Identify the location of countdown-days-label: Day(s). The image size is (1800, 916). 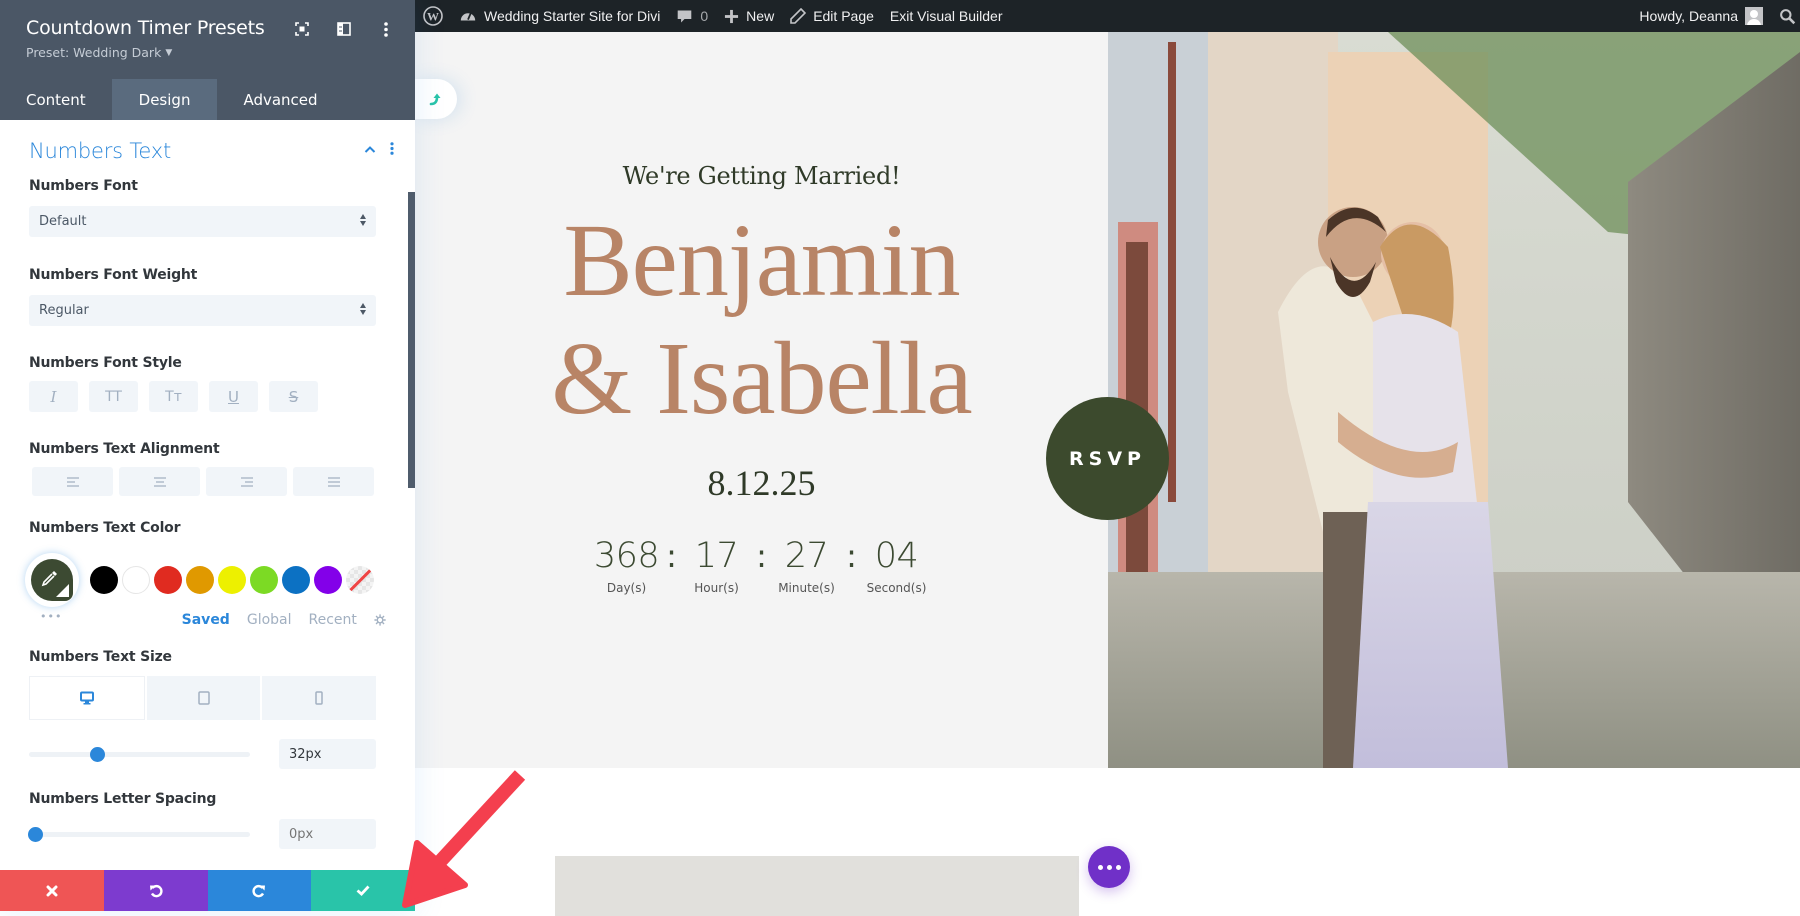
(626, 588).